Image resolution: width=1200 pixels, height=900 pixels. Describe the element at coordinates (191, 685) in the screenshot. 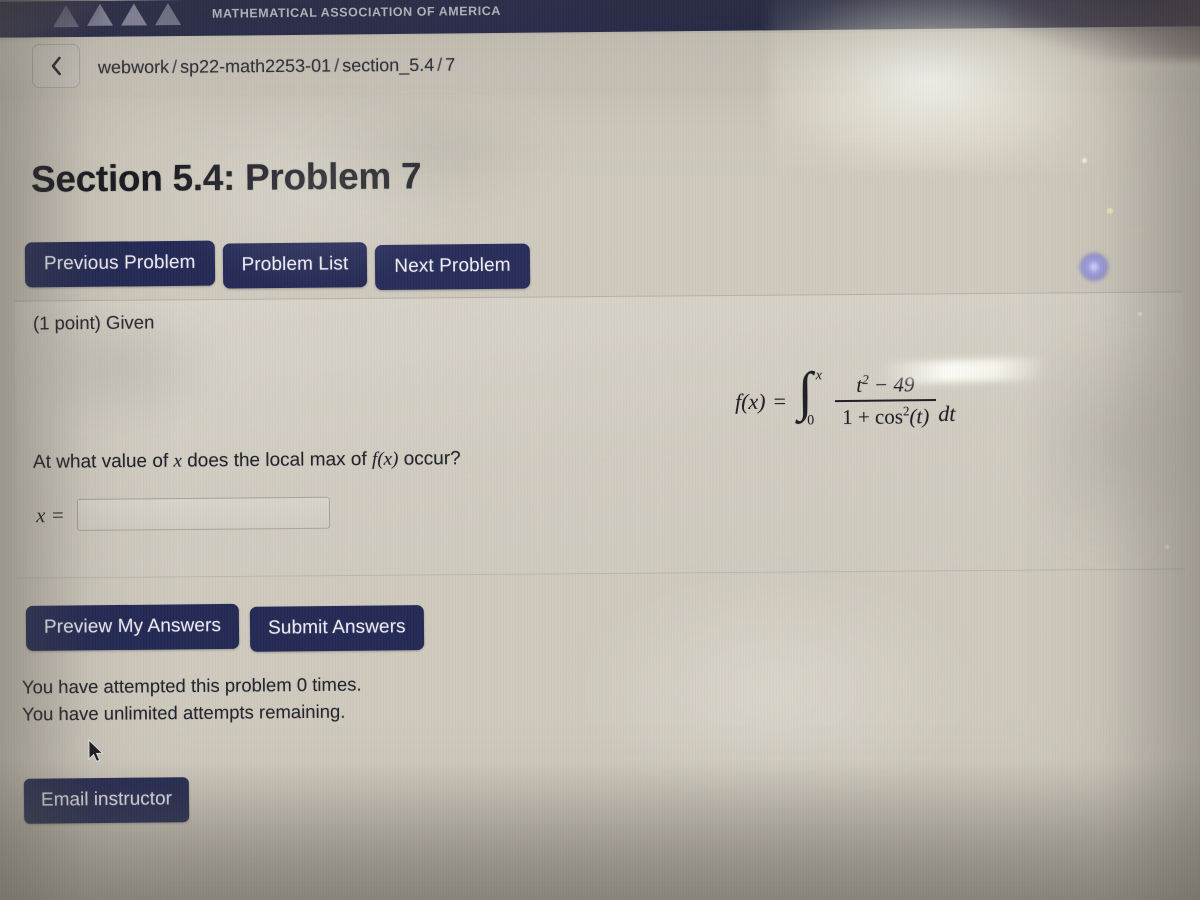

I see `attempts-made-line: You have attempted this problem 0 times.` at that location.